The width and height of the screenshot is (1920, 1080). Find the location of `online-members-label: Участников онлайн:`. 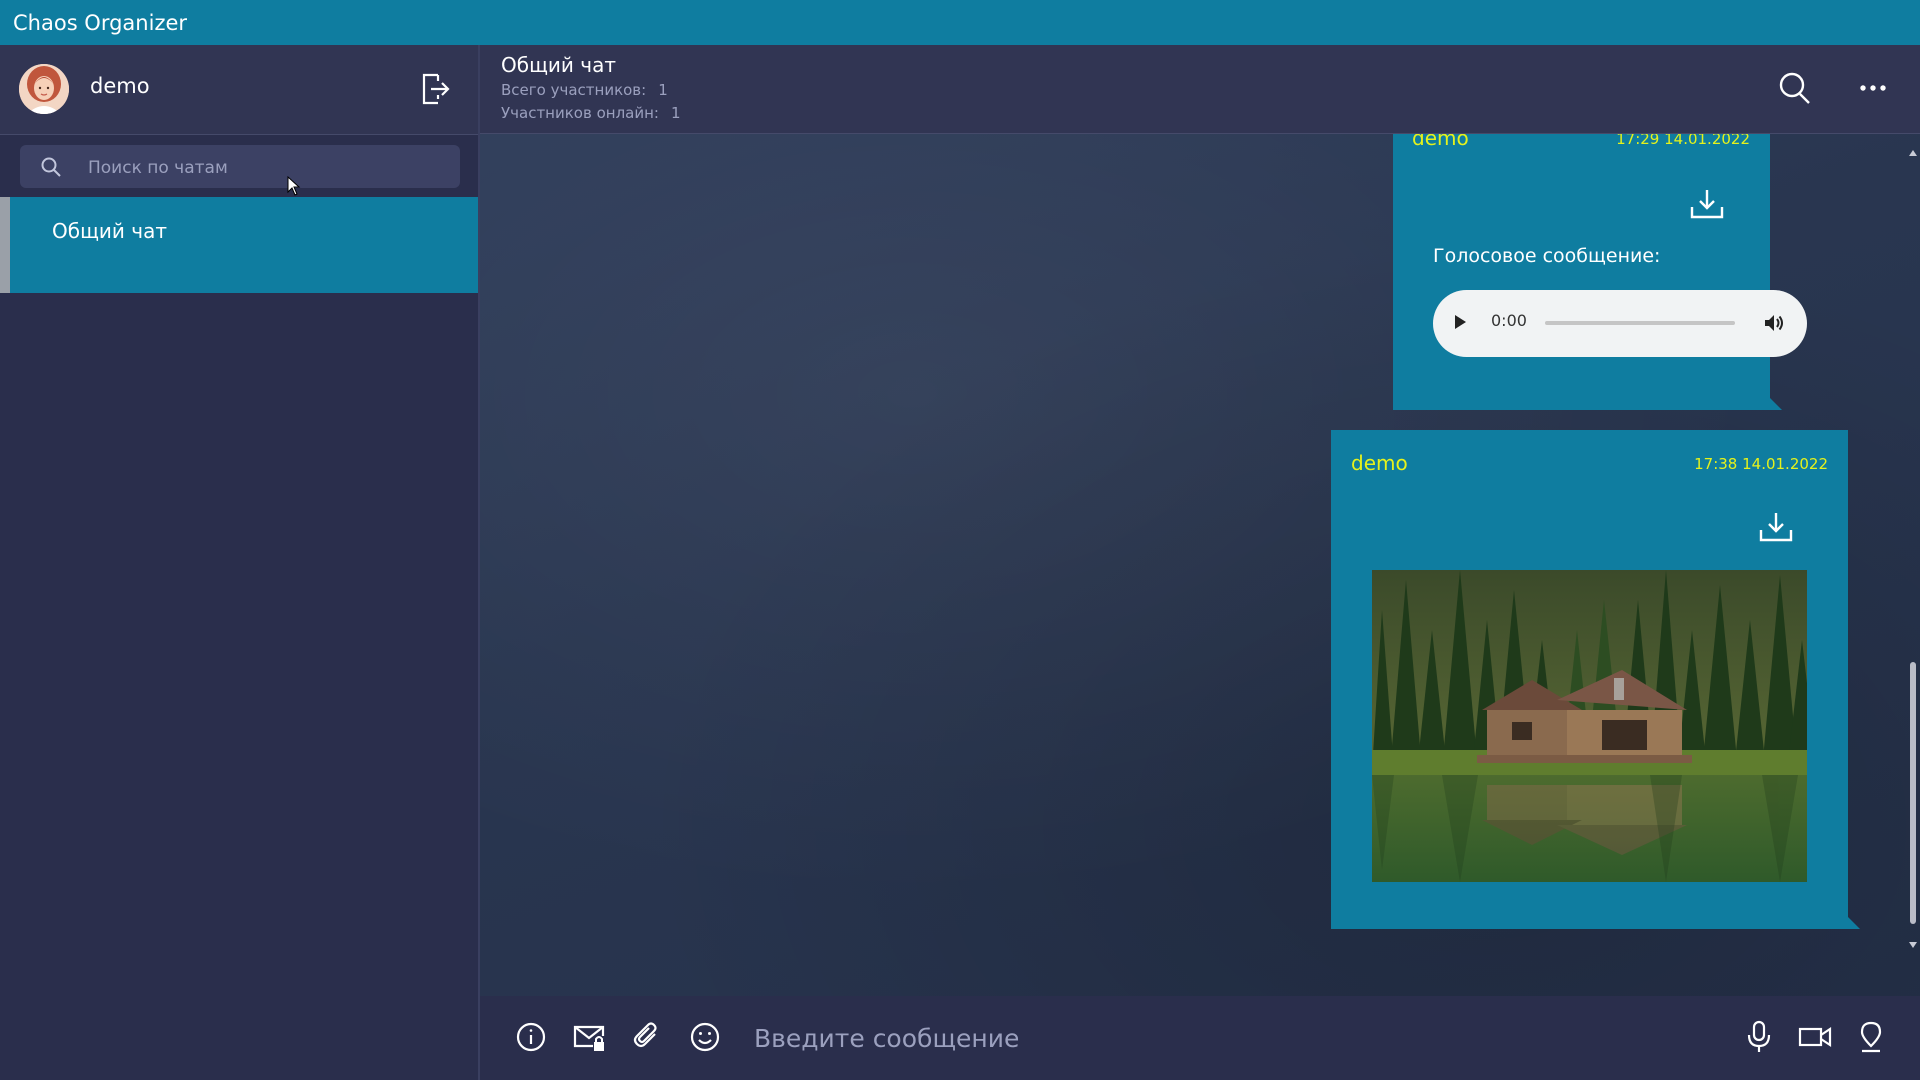

online-members-label: Участников онлайн: is located at coordinates (580, 113).